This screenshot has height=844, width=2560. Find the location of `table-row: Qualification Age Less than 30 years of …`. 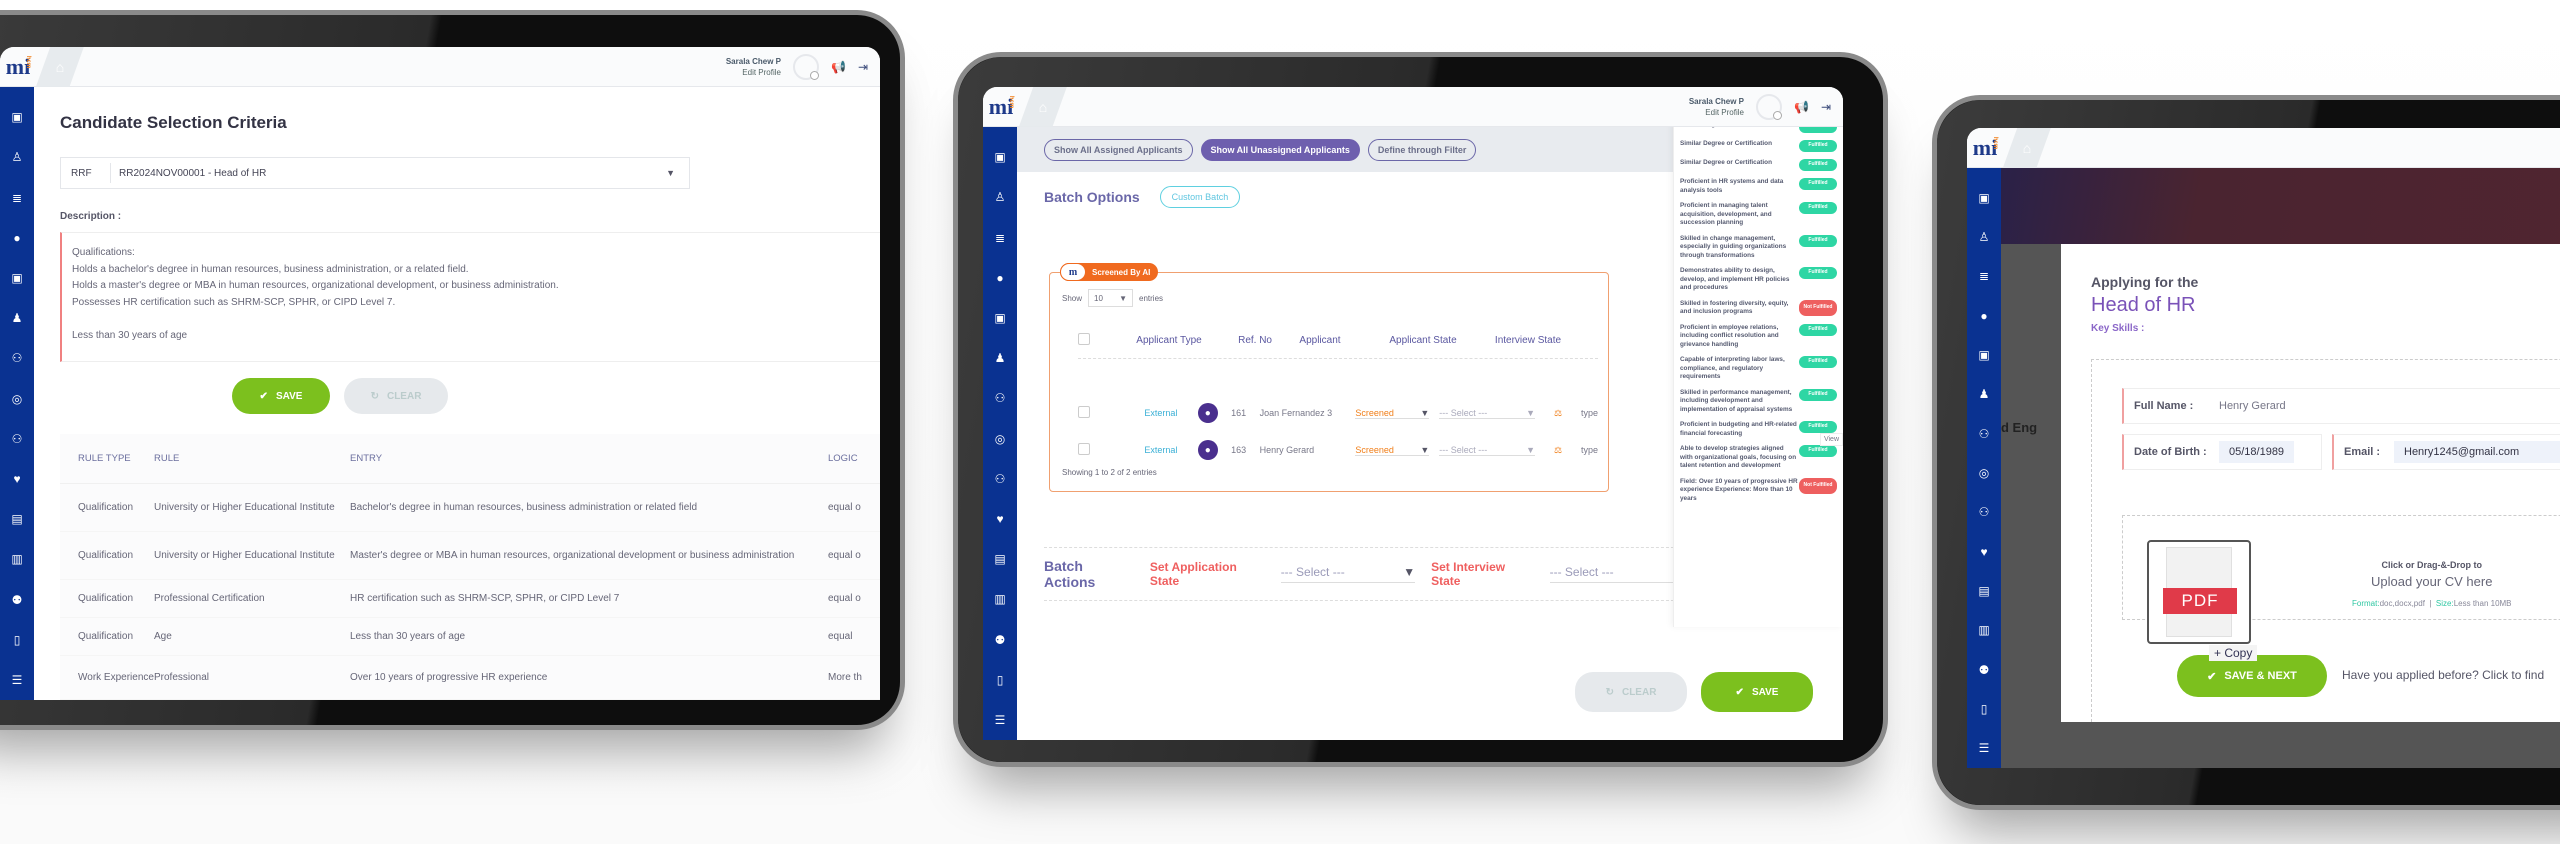

table-row: Qualification Age Less than 30 years of … is located at coordinates (470, 637).